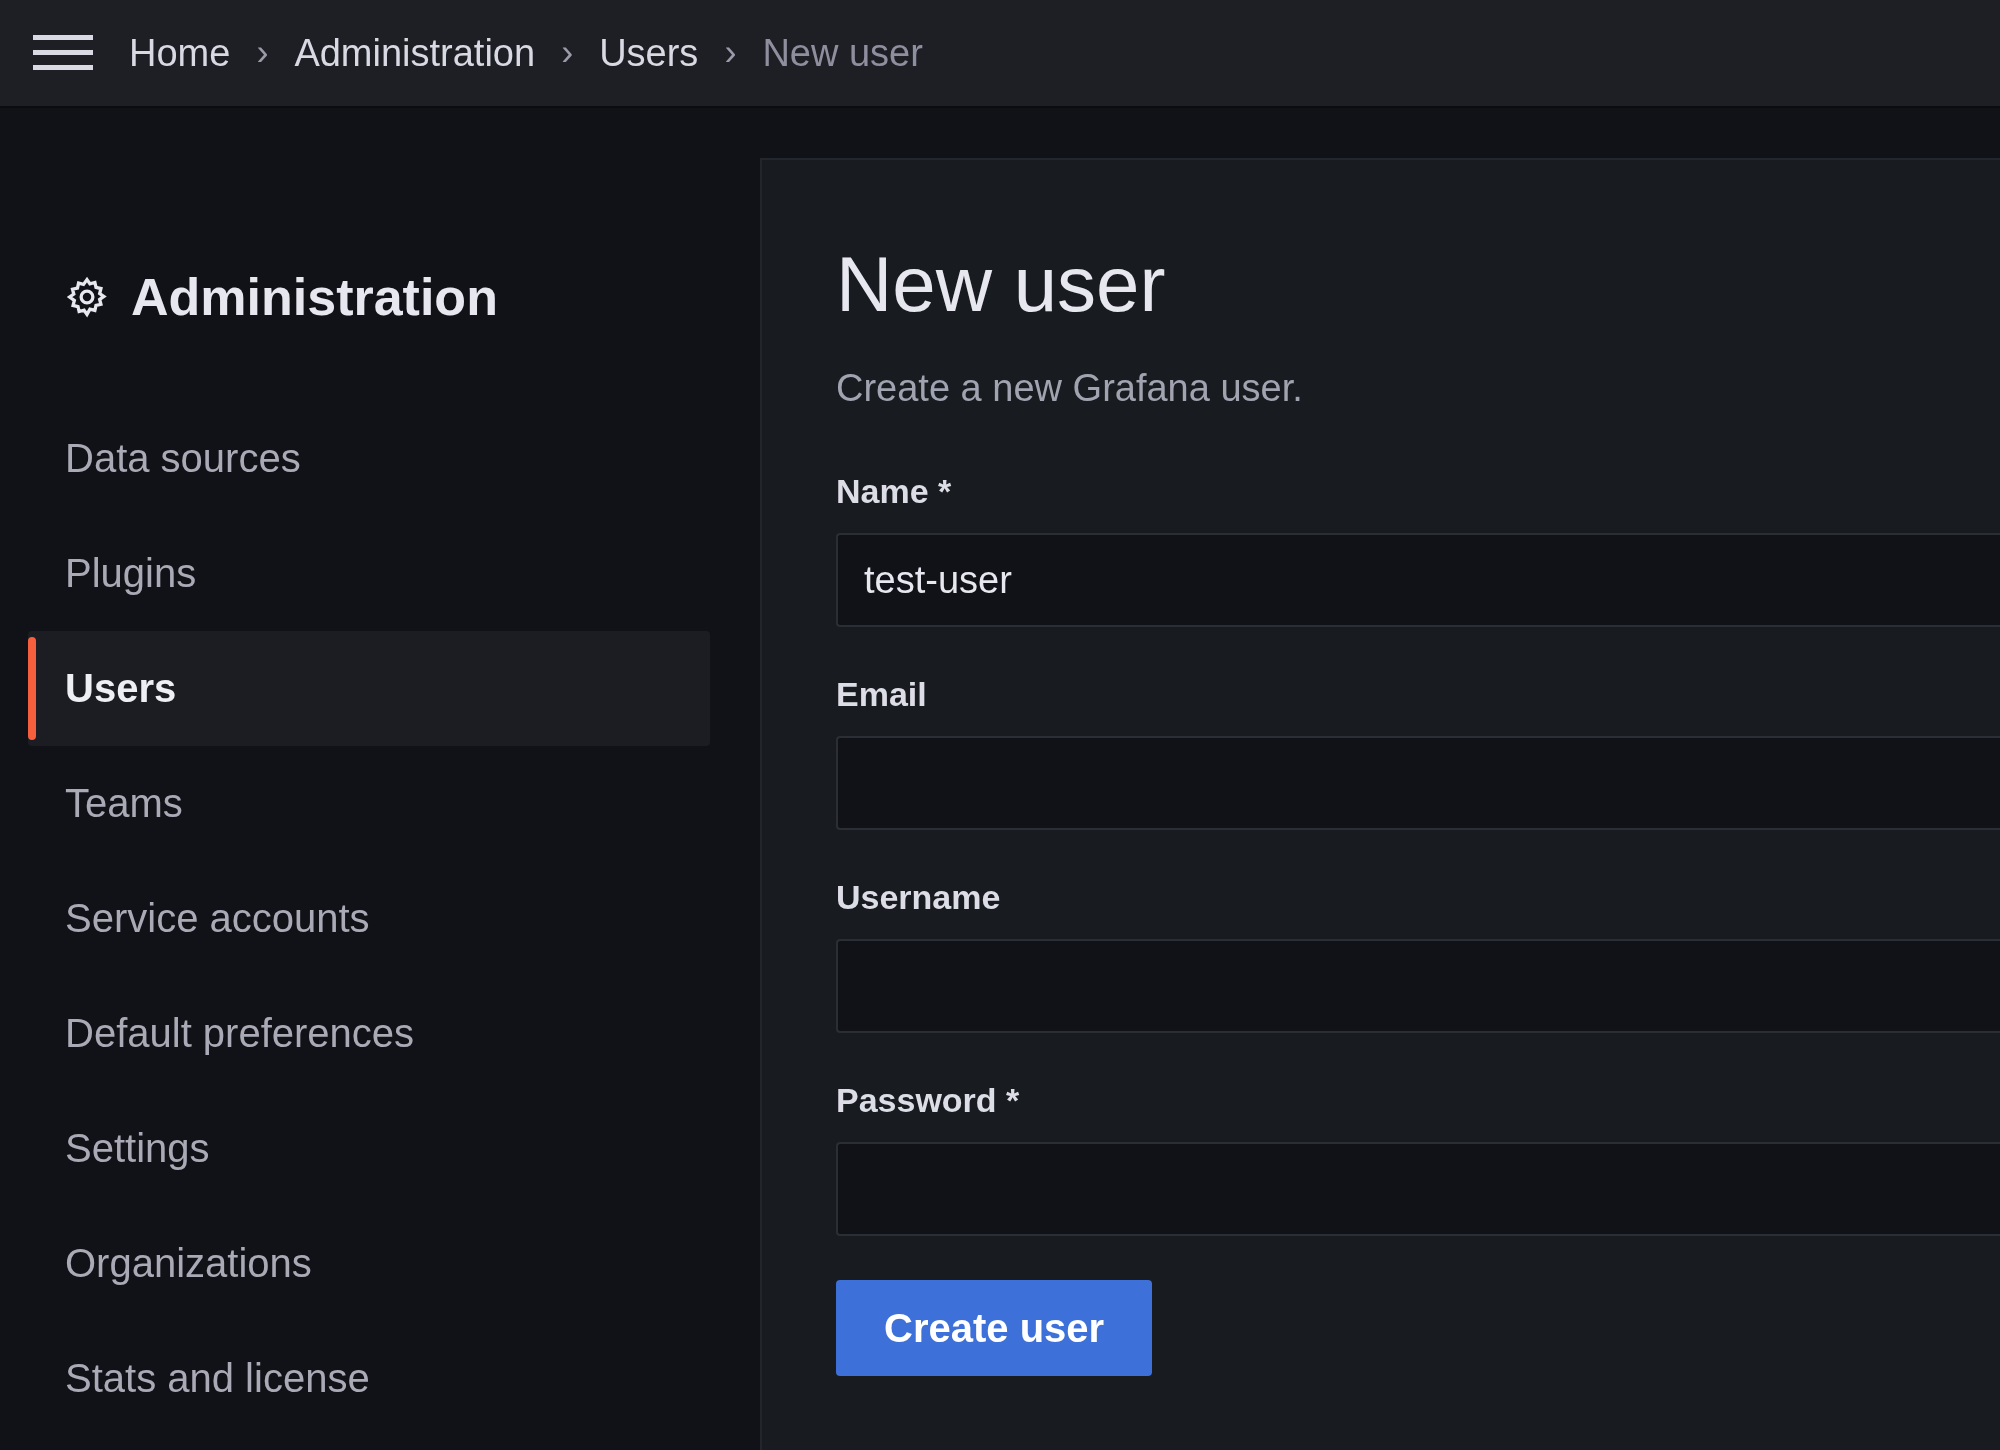 This screenshot has height=1450, width=2000. What do you see at coordinates (369, 1378) in the screenshot?
I see `sidebar-item: Stats and license` at bounding box center [369, 1378].